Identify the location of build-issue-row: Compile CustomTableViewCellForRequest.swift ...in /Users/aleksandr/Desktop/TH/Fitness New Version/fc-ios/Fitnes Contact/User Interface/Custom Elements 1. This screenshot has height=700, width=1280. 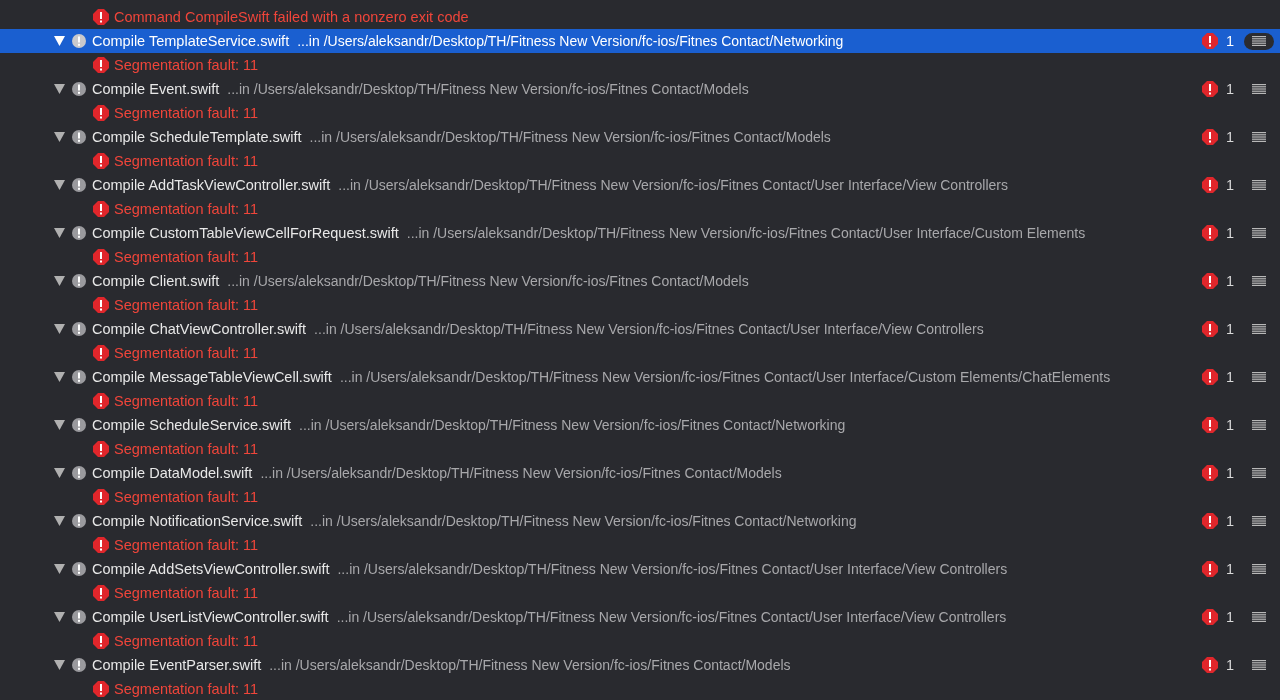
(640, 233).